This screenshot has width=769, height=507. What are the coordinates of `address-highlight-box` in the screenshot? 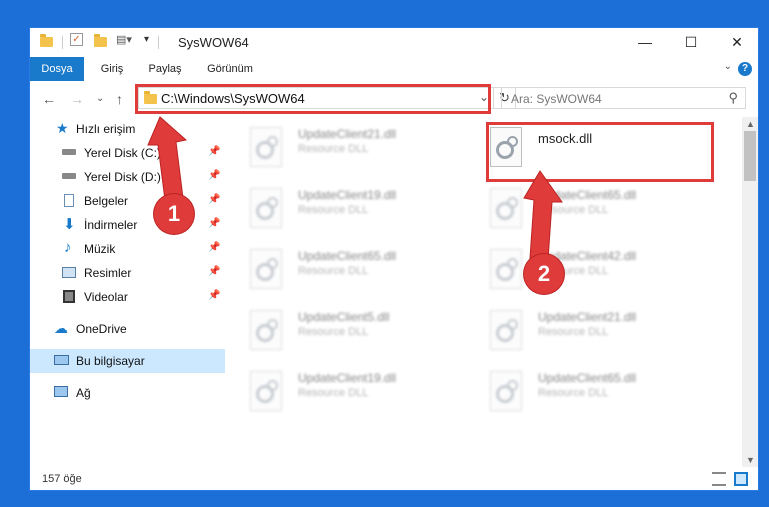 It's located at (313, 99).